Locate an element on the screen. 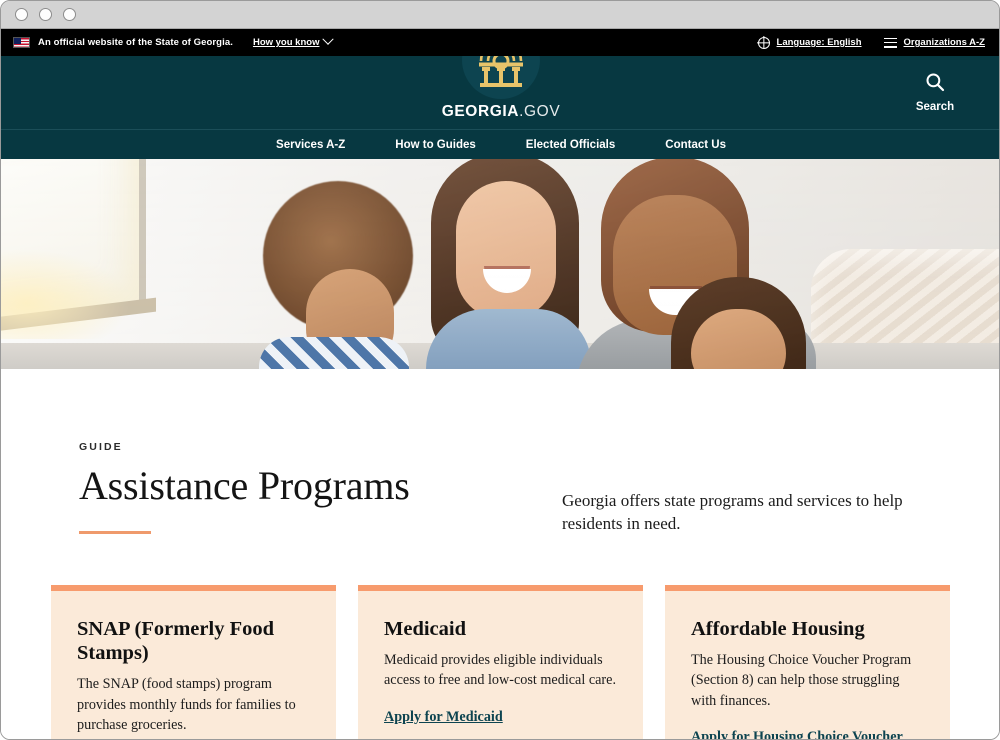  search-button: Search is located at coordinates (935, 92).